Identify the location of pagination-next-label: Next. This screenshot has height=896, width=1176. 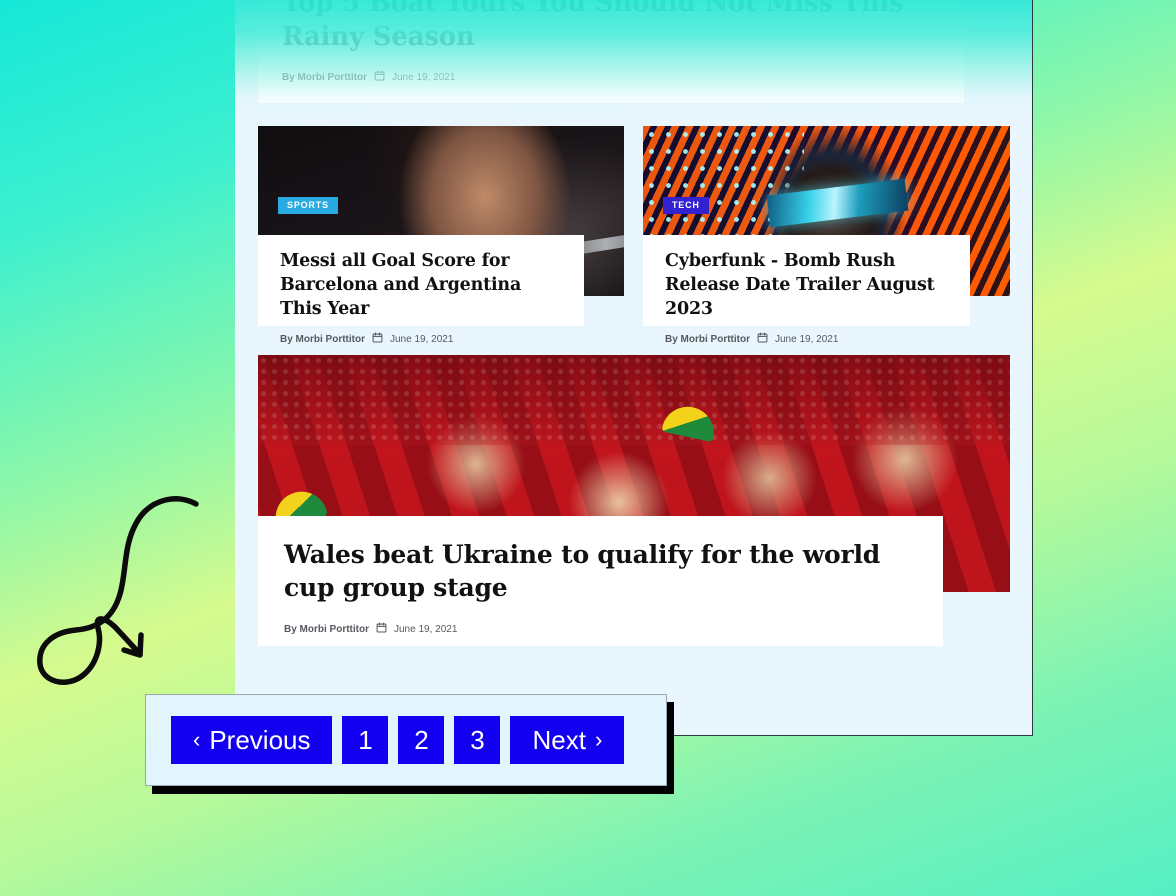
(559, 740).